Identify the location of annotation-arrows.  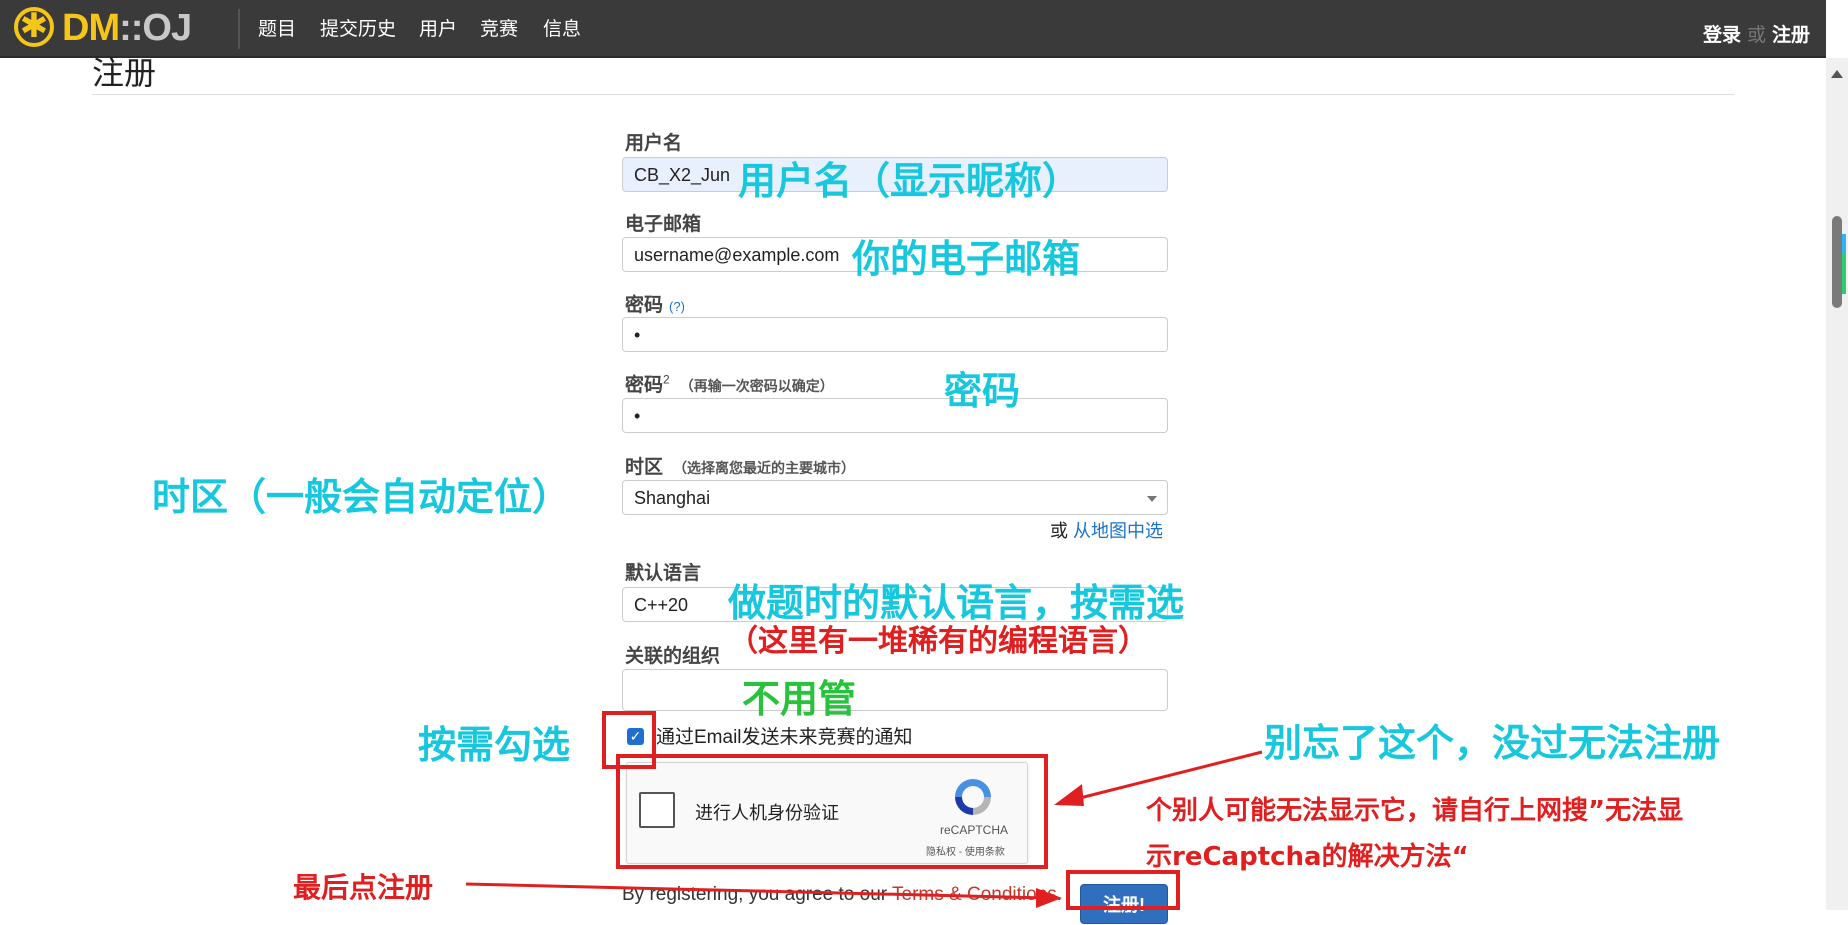
(864, 829).